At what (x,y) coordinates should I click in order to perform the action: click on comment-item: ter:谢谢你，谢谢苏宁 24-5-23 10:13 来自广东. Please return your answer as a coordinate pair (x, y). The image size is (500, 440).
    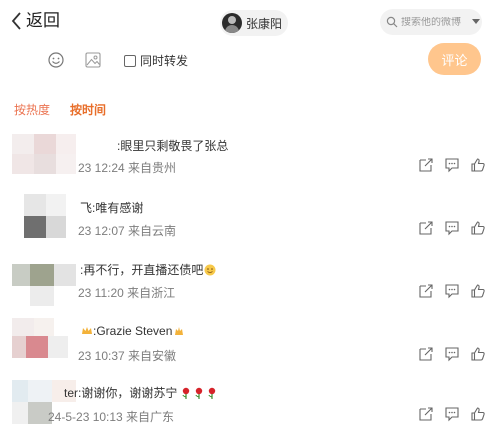
    Looking at the image, I should click on (250, 409).